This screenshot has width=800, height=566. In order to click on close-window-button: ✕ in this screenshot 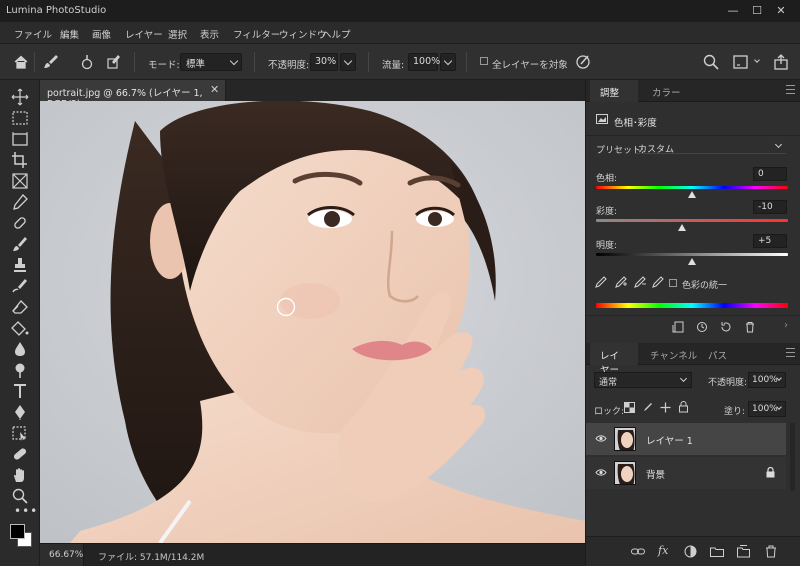, I will do `click(781, 11)`.